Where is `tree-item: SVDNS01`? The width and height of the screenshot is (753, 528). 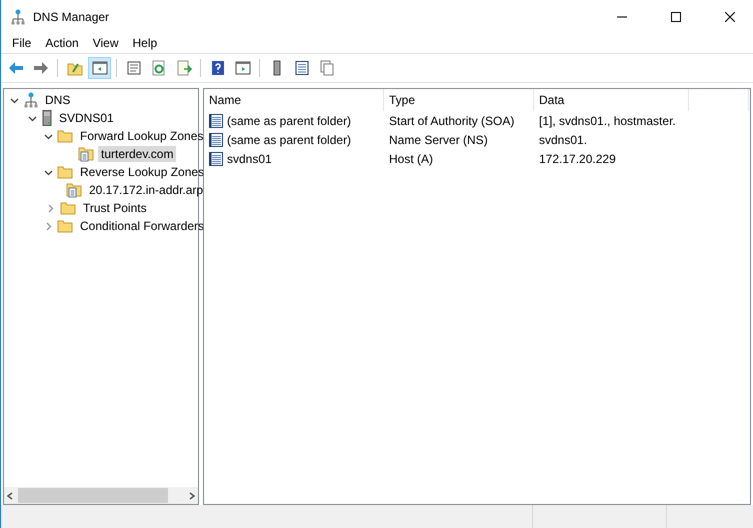
tree-item: SVDNS01 is located at coordinates (86, 118).